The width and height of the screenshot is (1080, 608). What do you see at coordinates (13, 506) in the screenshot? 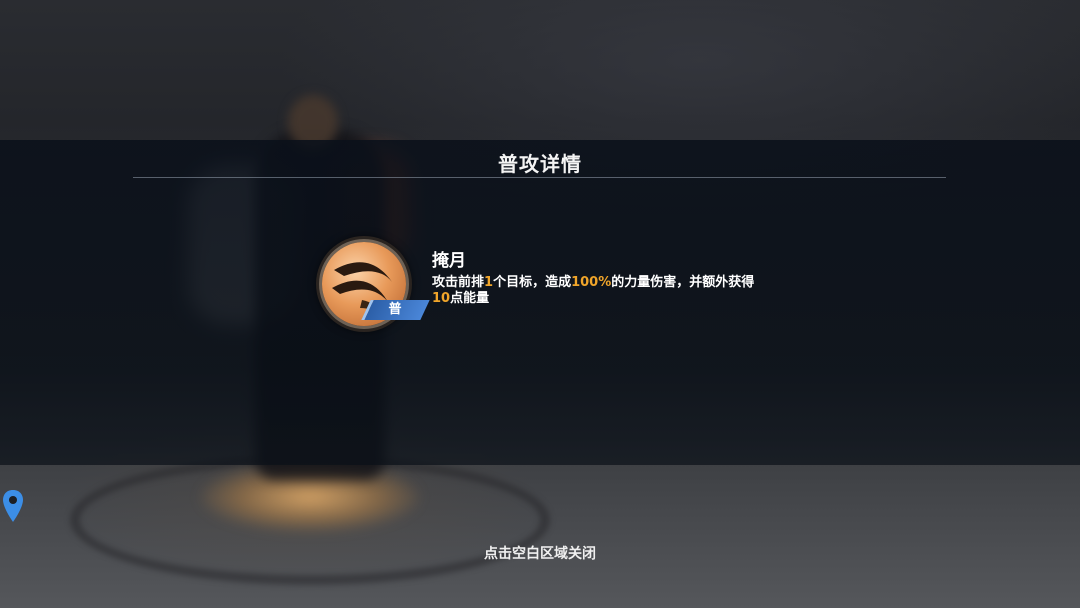
I see `location-pin-icon` at bounding box center [13, 506].